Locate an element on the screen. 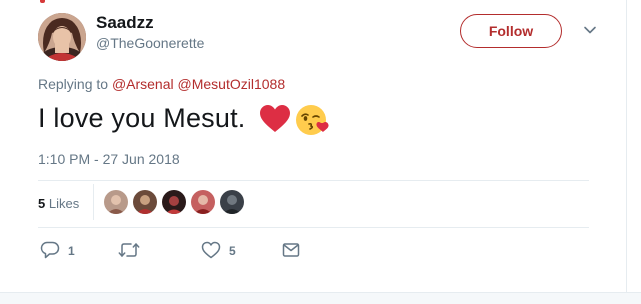 This screenshot has height=304, width=641. face-blowing-kiss-emoji is located at coordinates (312, 120).